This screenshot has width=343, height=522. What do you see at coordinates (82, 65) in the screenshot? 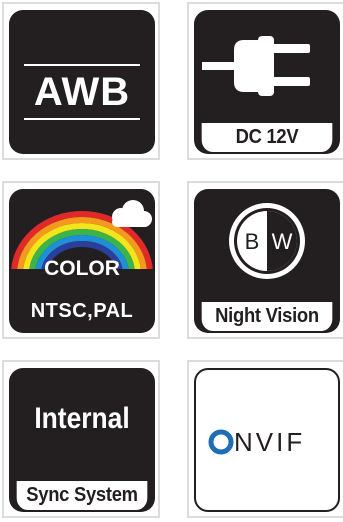
I see `awb-top-rule` at bounding box center [82, 65].